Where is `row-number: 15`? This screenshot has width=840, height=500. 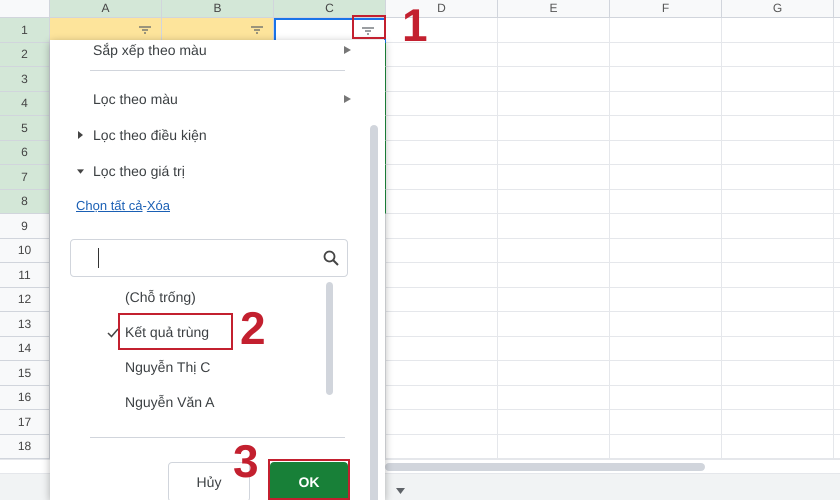
row-number: 15 is located at coordinates (25, 373).